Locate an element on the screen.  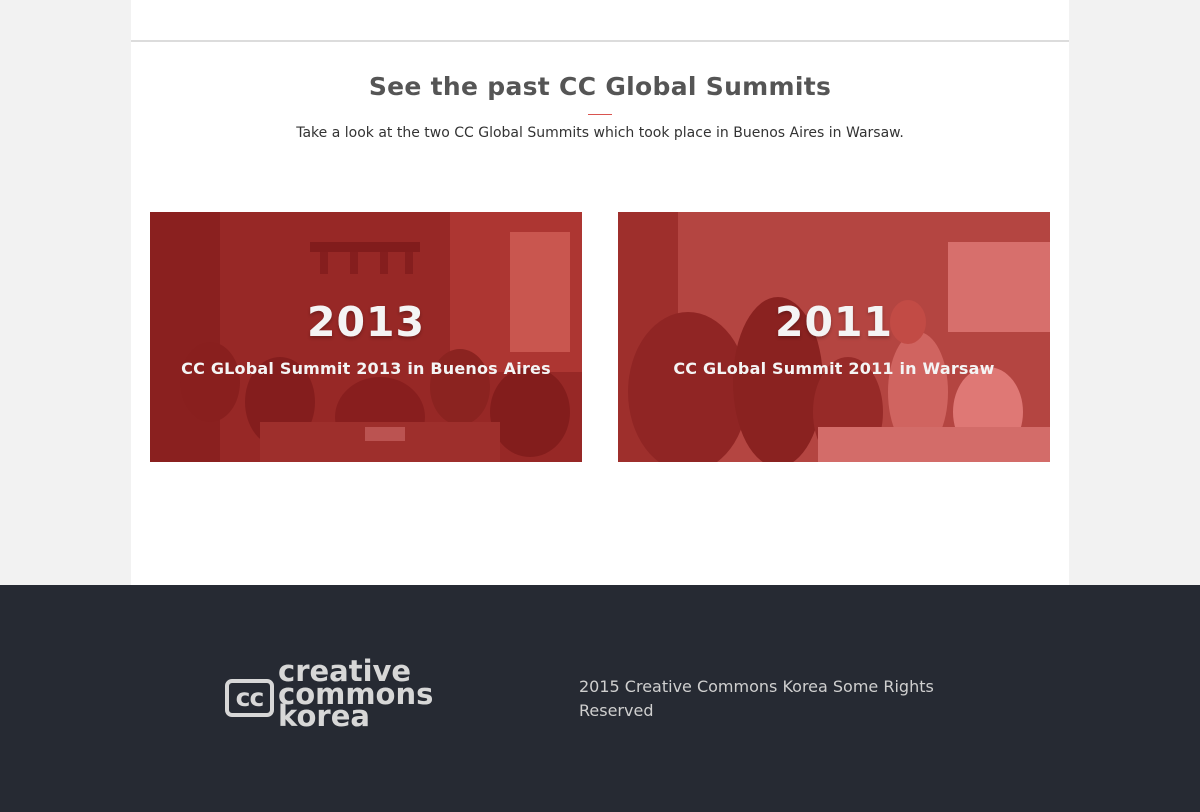
section-title: See the past CC Global Summits is located at coordinates (600, 86).